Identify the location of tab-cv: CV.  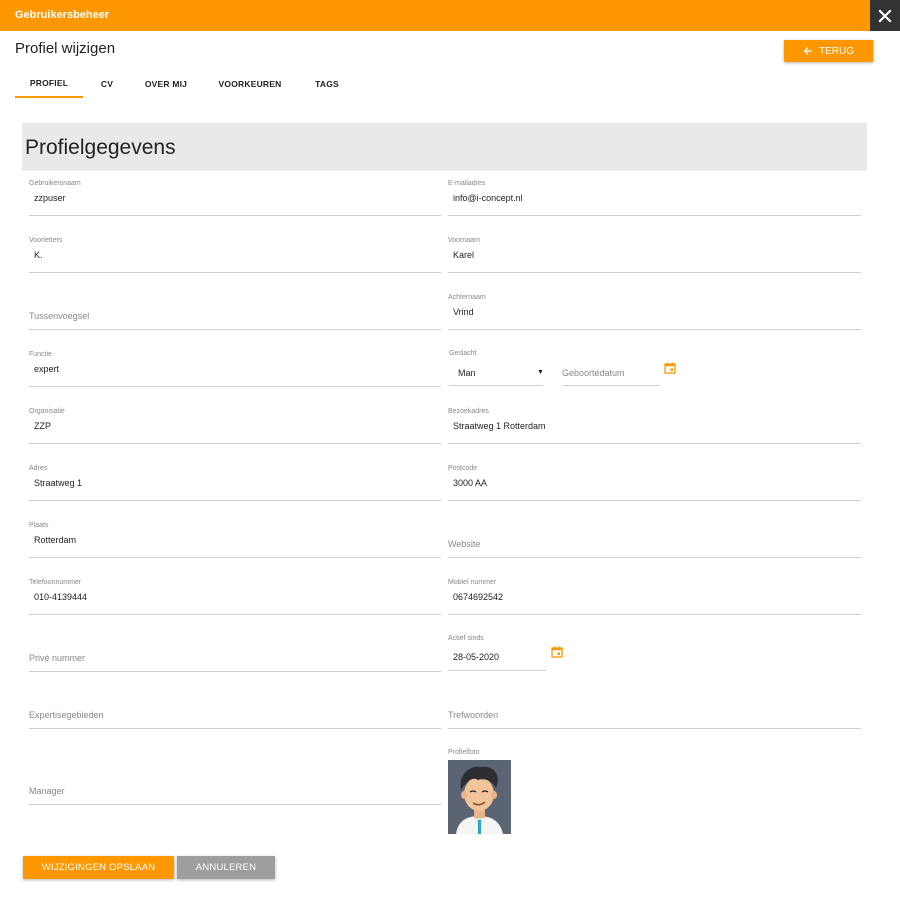
(107, 84).